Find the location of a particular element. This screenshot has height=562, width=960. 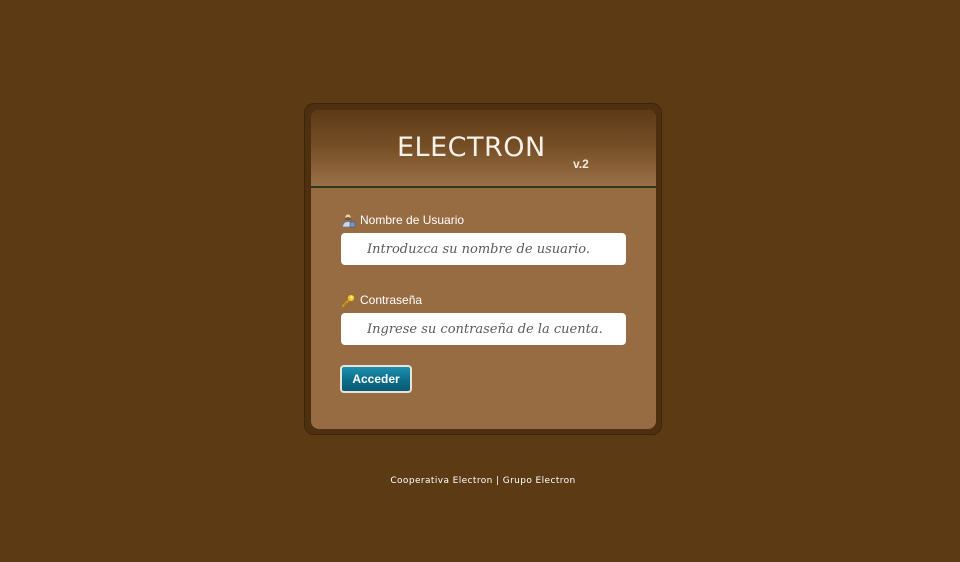

login-header: ELECTRON v.2 is located at coordinates (483, 149).